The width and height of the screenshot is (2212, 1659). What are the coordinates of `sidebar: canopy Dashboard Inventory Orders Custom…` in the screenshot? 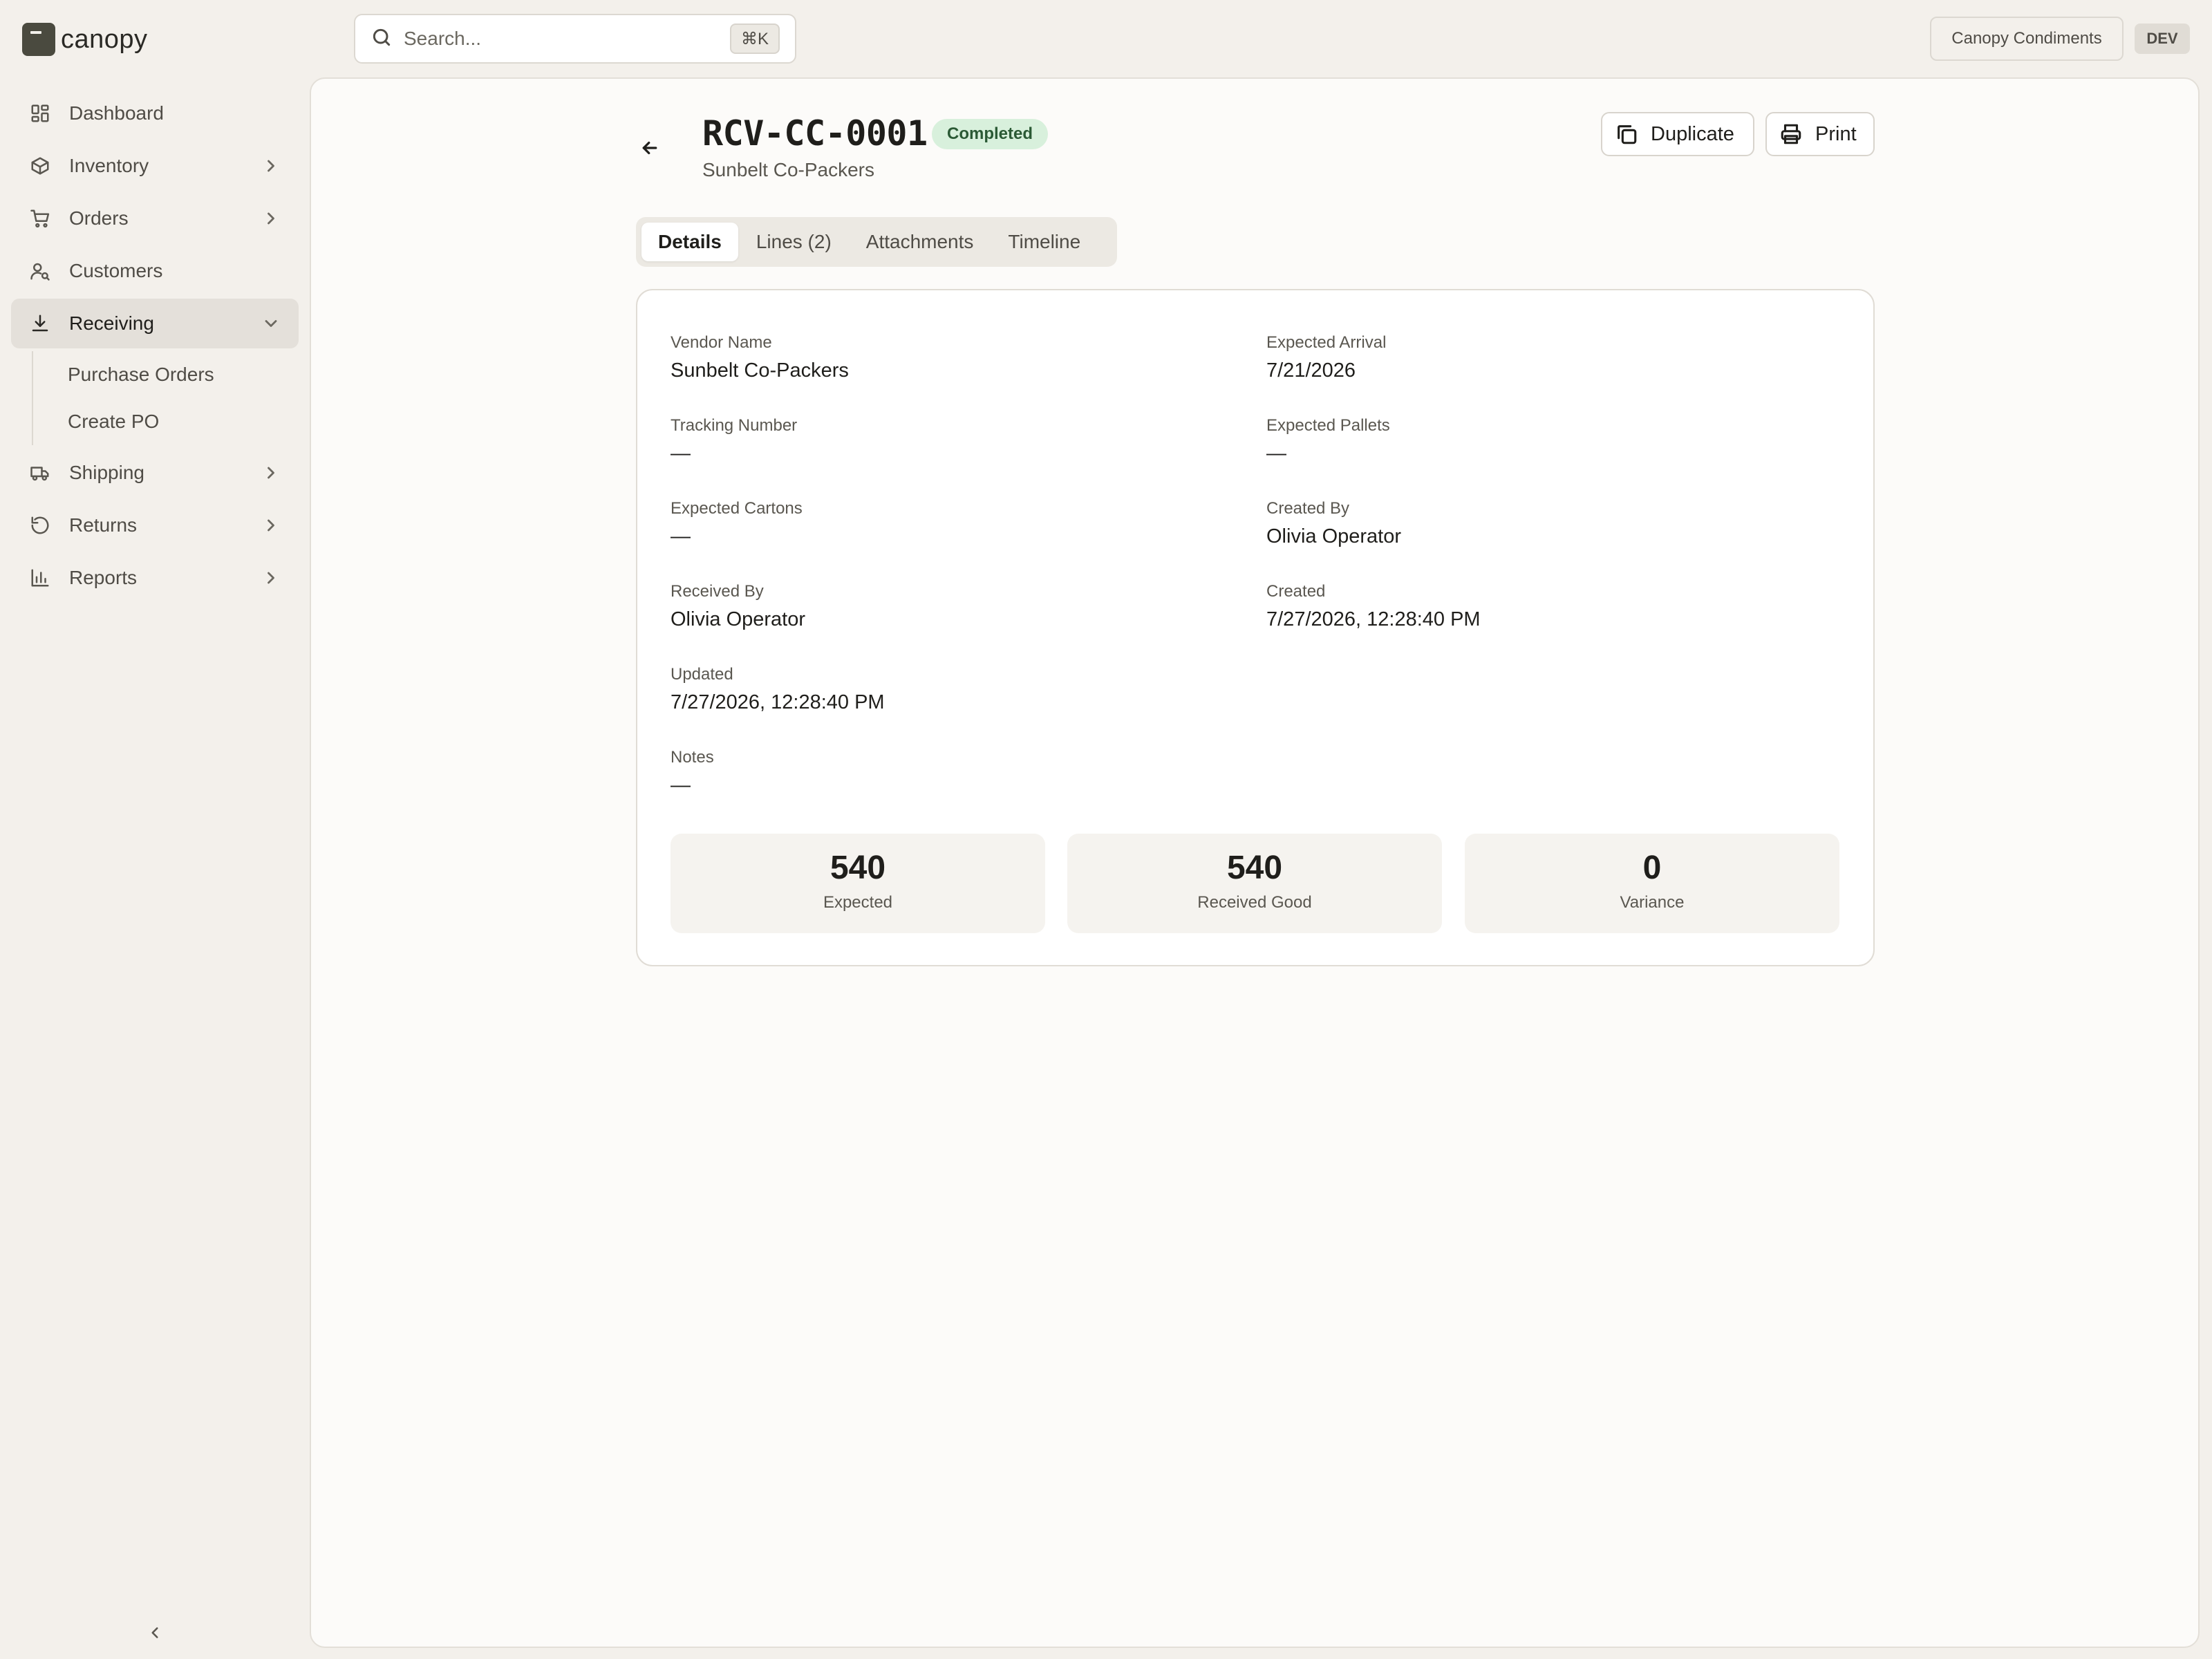 It's located at (155, 829).